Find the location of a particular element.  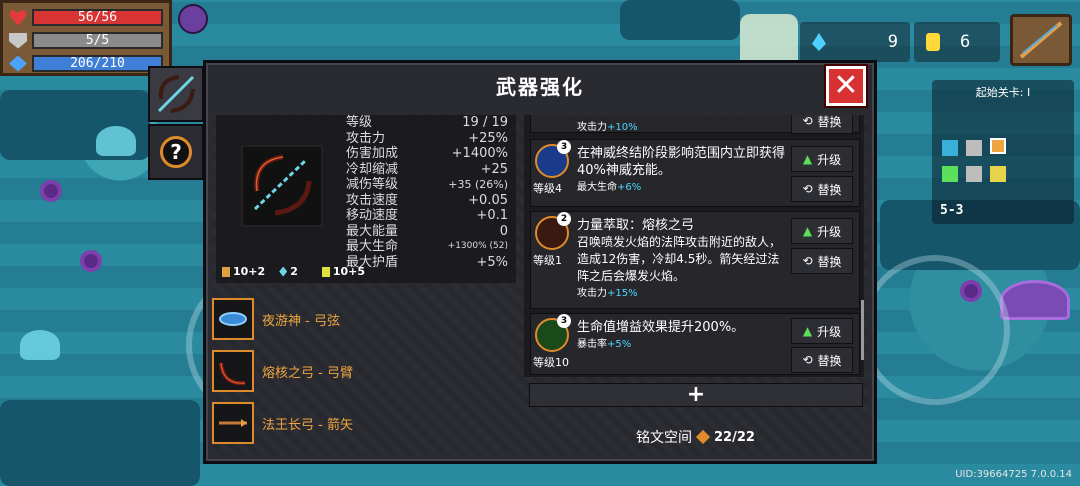

companion-avatar is located at coordinates (769, 39).